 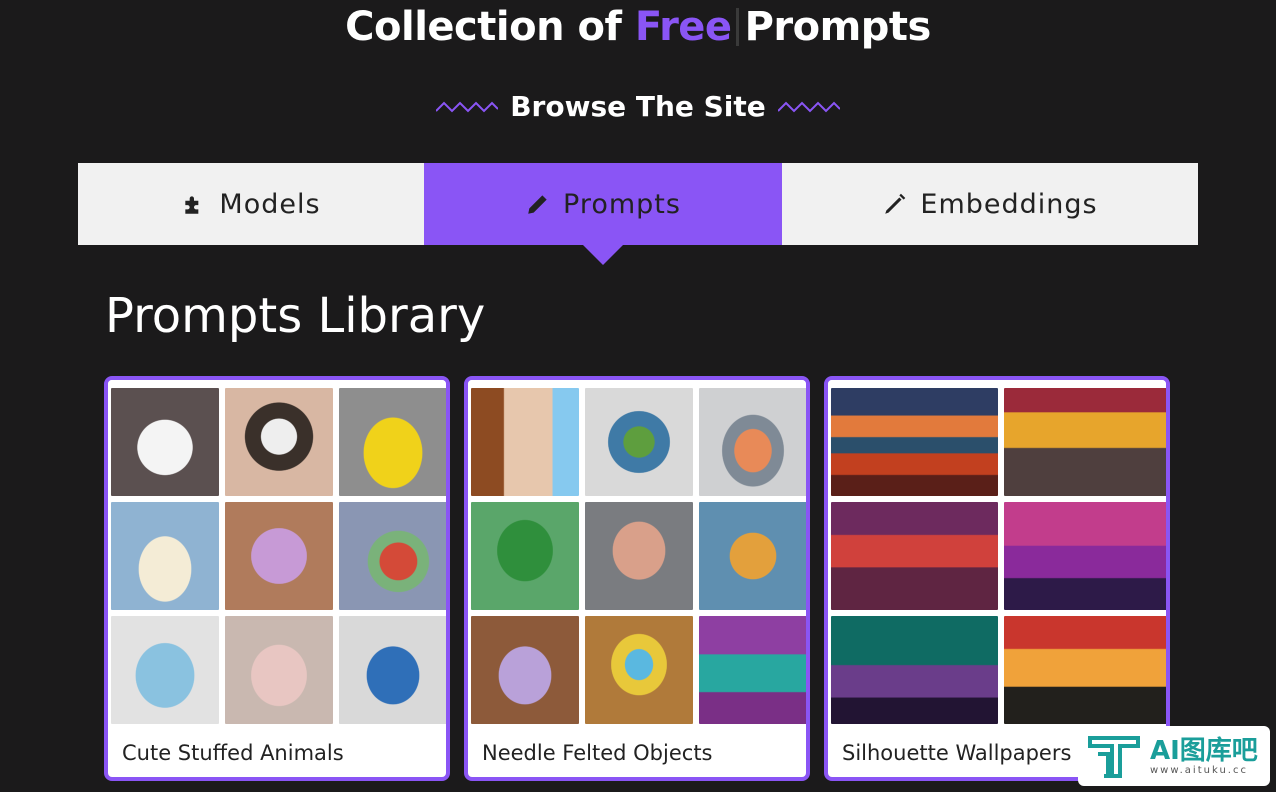 I want to click on card-label: Cute Stuffed Animals, so click(x=233, y=753).